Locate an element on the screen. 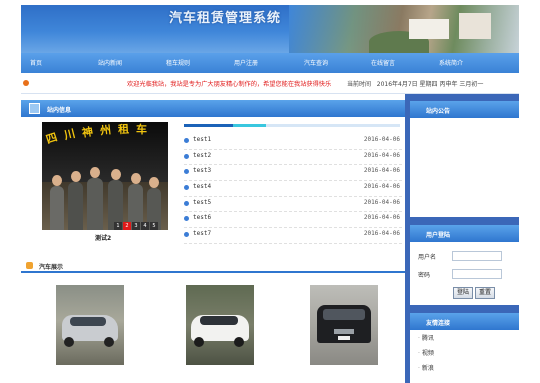 The height and width of the screenshot is (383, 540). monitor-icon is located at coordinates (34, 108).